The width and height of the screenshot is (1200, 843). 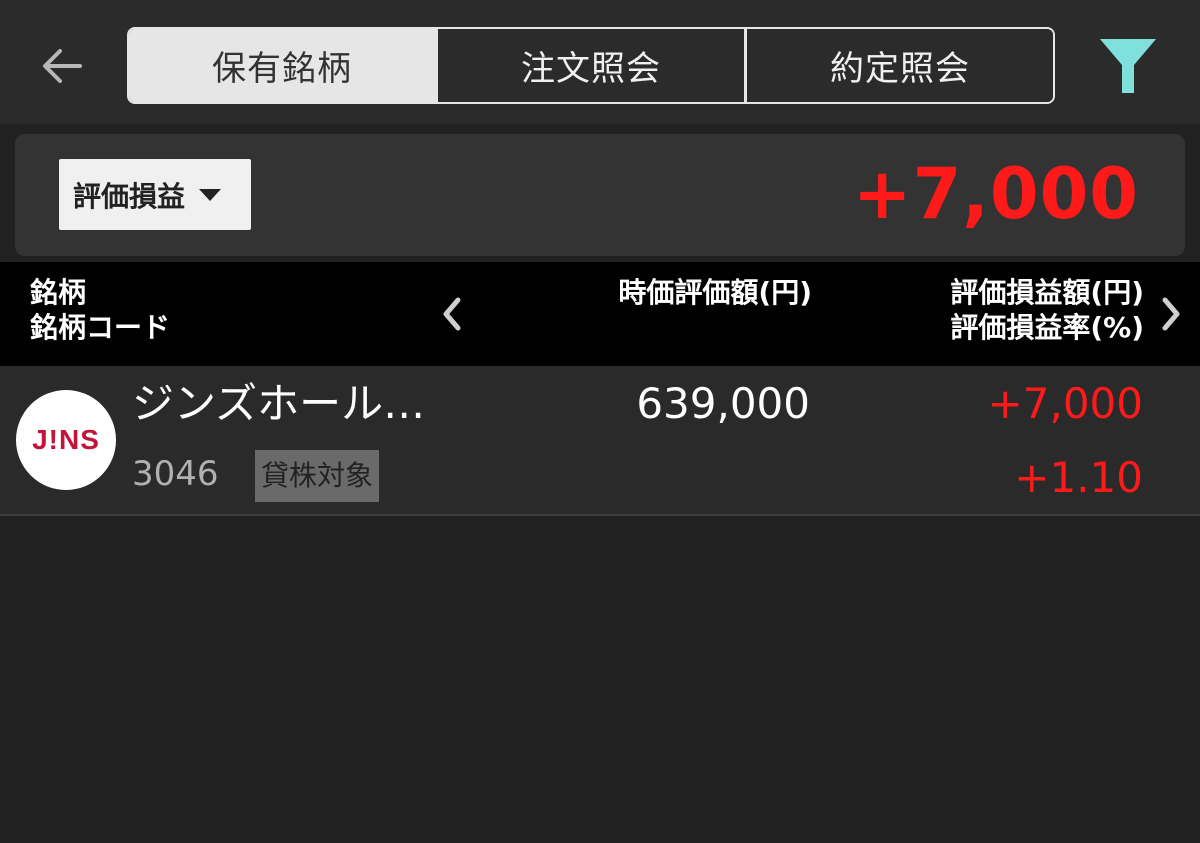 What do you see at coordinates (210, 194) in the screenshot?
I see `caret-down-icon` at bounding box center [210, 194].